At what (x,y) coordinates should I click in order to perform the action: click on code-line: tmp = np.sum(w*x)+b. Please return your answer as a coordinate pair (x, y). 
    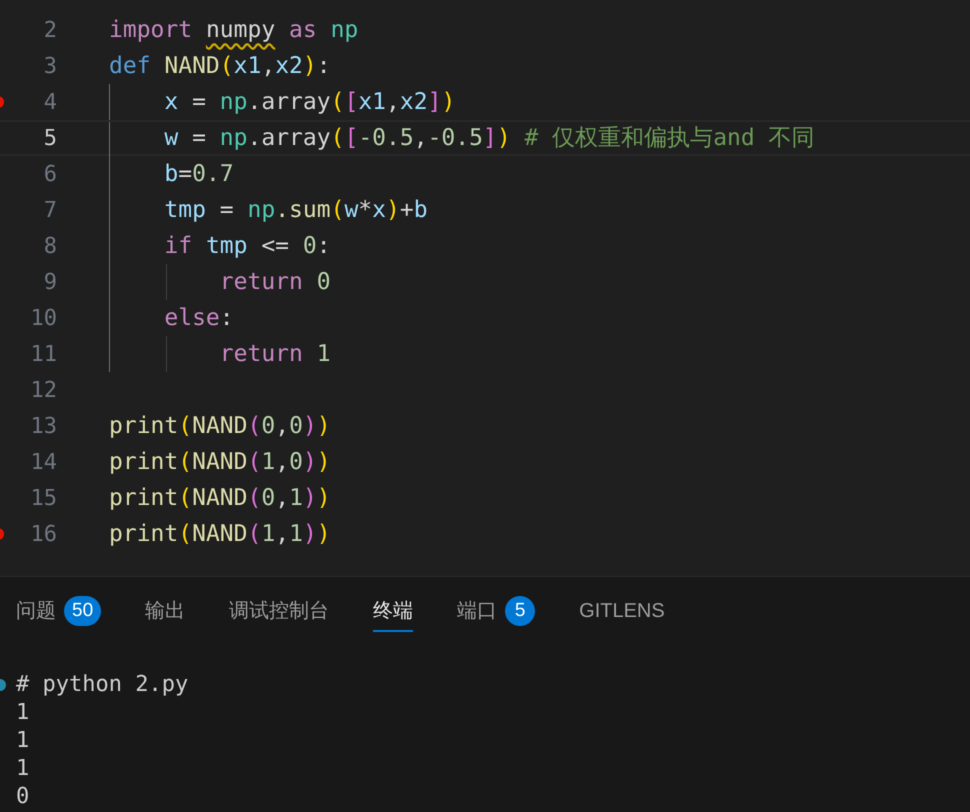
    Looking at the image, I should click on (268, 210).